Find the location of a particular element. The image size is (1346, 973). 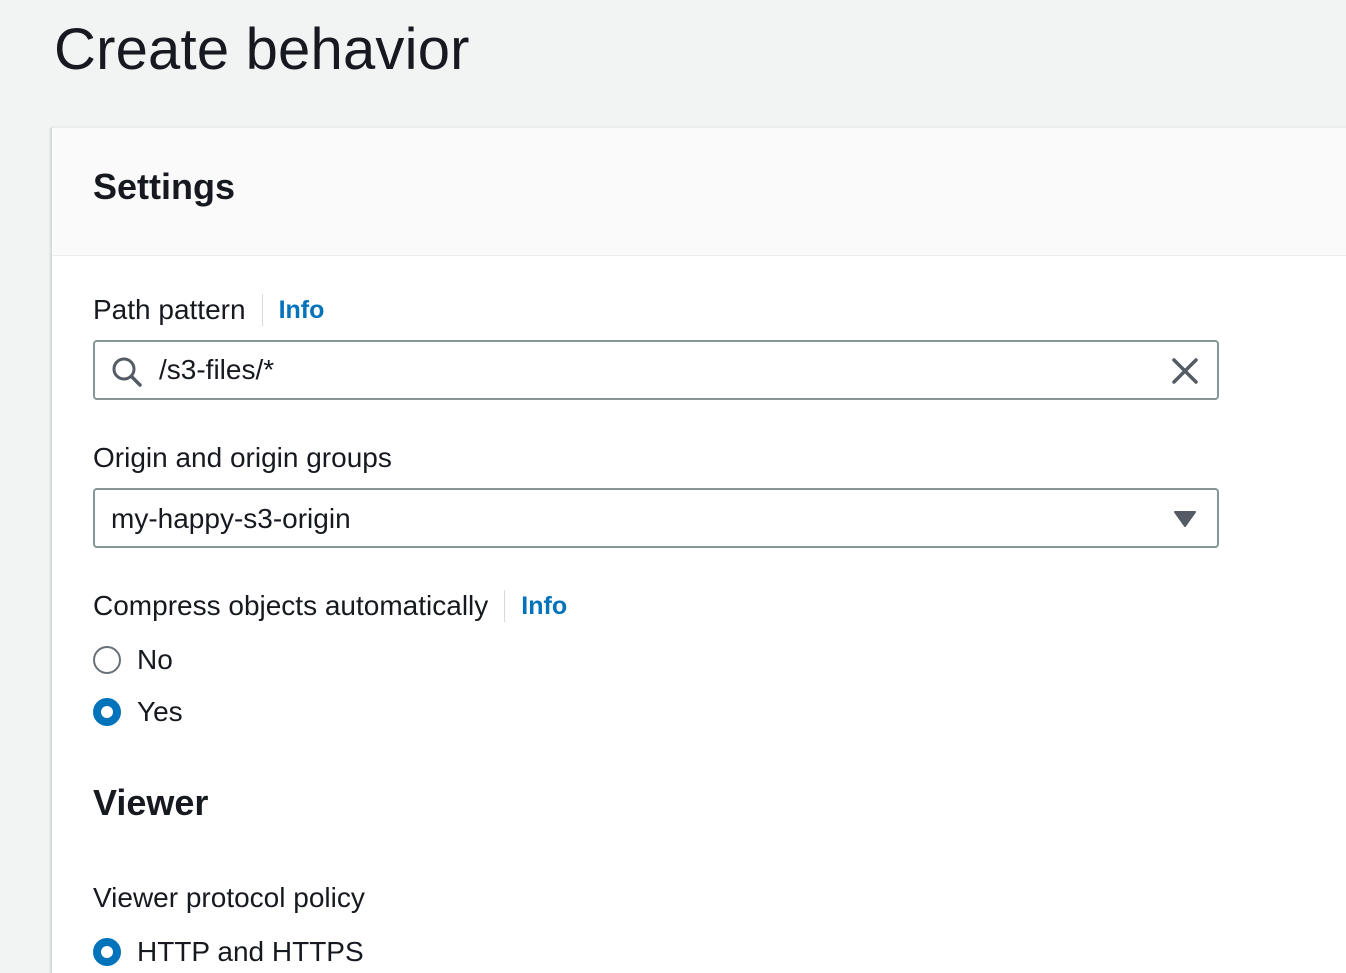

clear-icon is located at coordinates (1185, 371).